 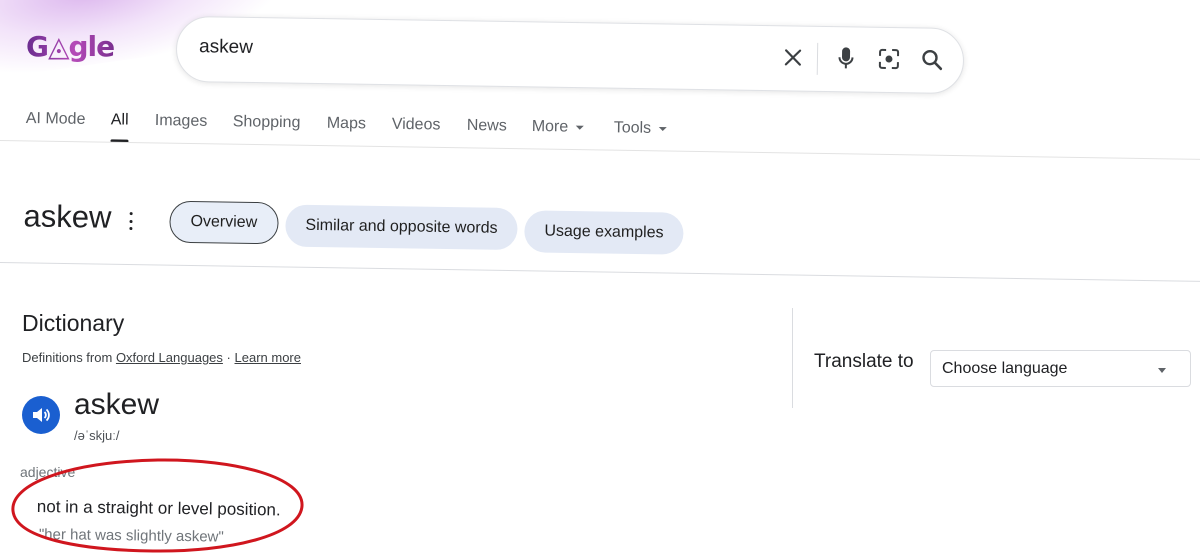 What do you see at coordinates (73, 323) in the screenshot?
I see `dictionary-title: Dictionary` at bounding box center [73, 323].